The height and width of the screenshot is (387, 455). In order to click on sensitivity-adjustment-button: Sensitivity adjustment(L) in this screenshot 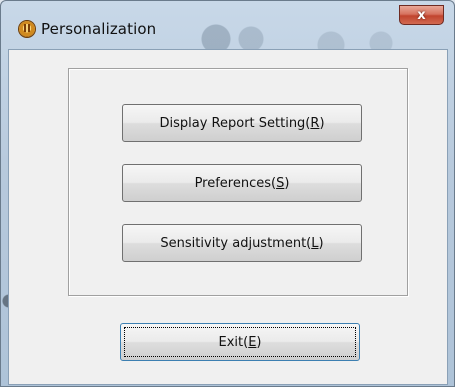, I will do `click(242, 243)`.